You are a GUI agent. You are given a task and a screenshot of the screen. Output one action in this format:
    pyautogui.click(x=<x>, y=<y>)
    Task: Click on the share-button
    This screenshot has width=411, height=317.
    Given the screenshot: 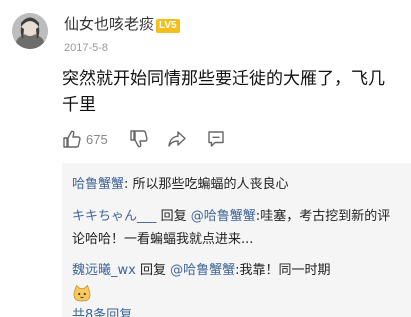 What is the action you would take?
    pyautogui.click(x=177, y=139)
    